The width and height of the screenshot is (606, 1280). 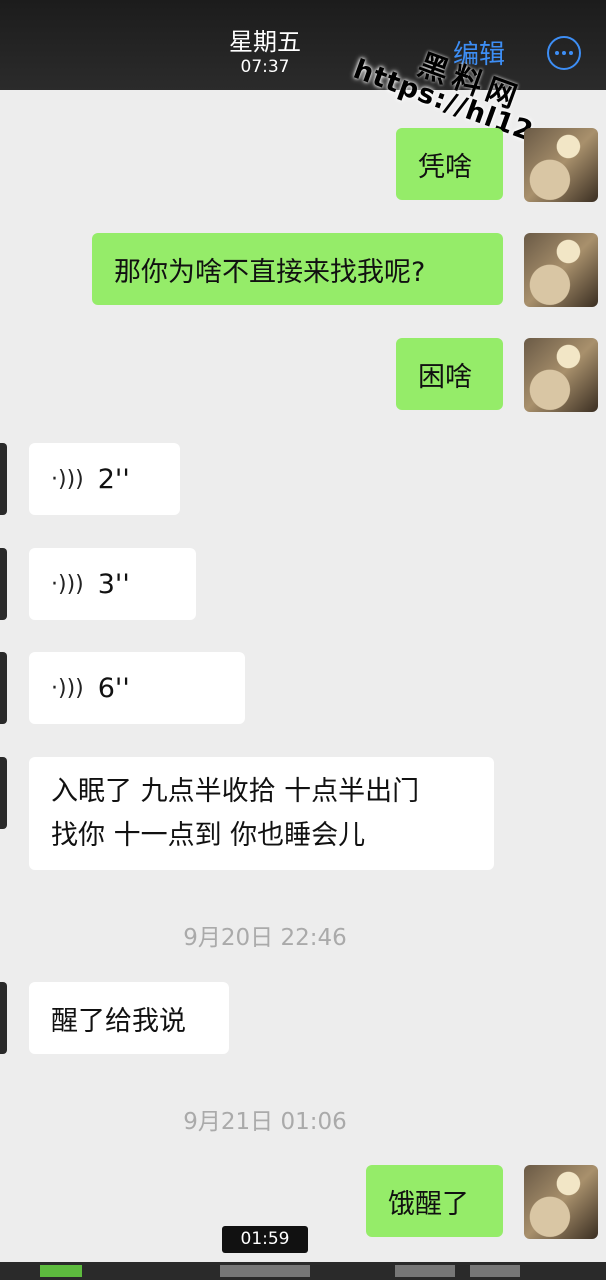 I want to click on message-text: 凭啥, so click(x=445, y=167).